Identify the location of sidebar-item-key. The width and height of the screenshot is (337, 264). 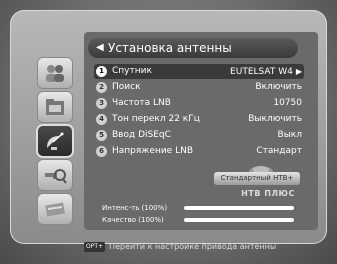
(55, 175).